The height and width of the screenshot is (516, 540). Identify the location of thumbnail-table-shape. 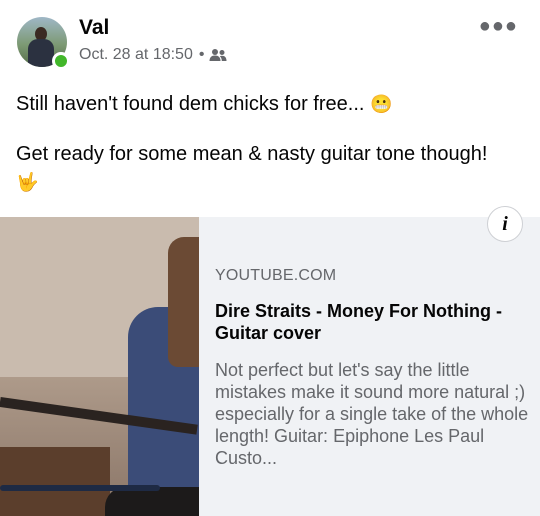
(55, 481).